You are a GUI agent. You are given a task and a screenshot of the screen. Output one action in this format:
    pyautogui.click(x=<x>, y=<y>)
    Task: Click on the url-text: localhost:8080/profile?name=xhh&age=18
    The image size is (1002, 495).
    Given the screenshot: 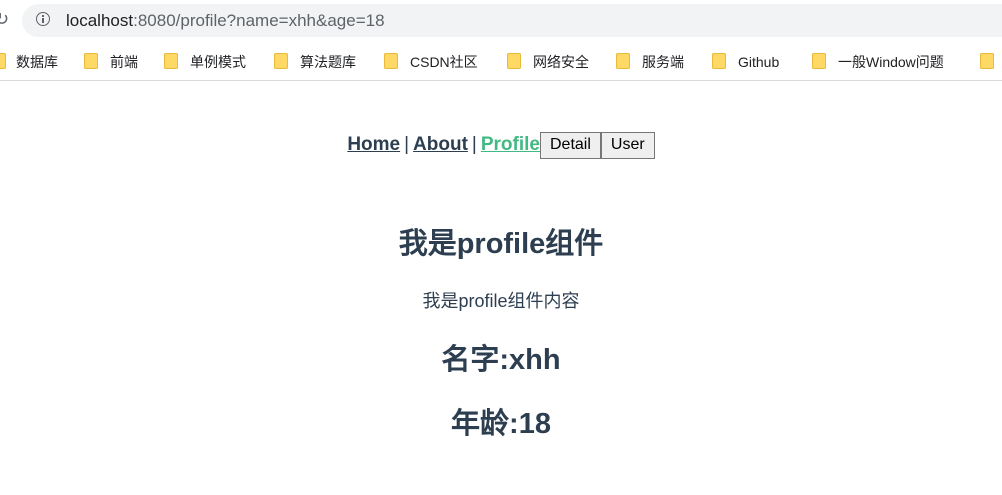 What is the action you would take?
    pyautogui.click(x=225, y=20)
    